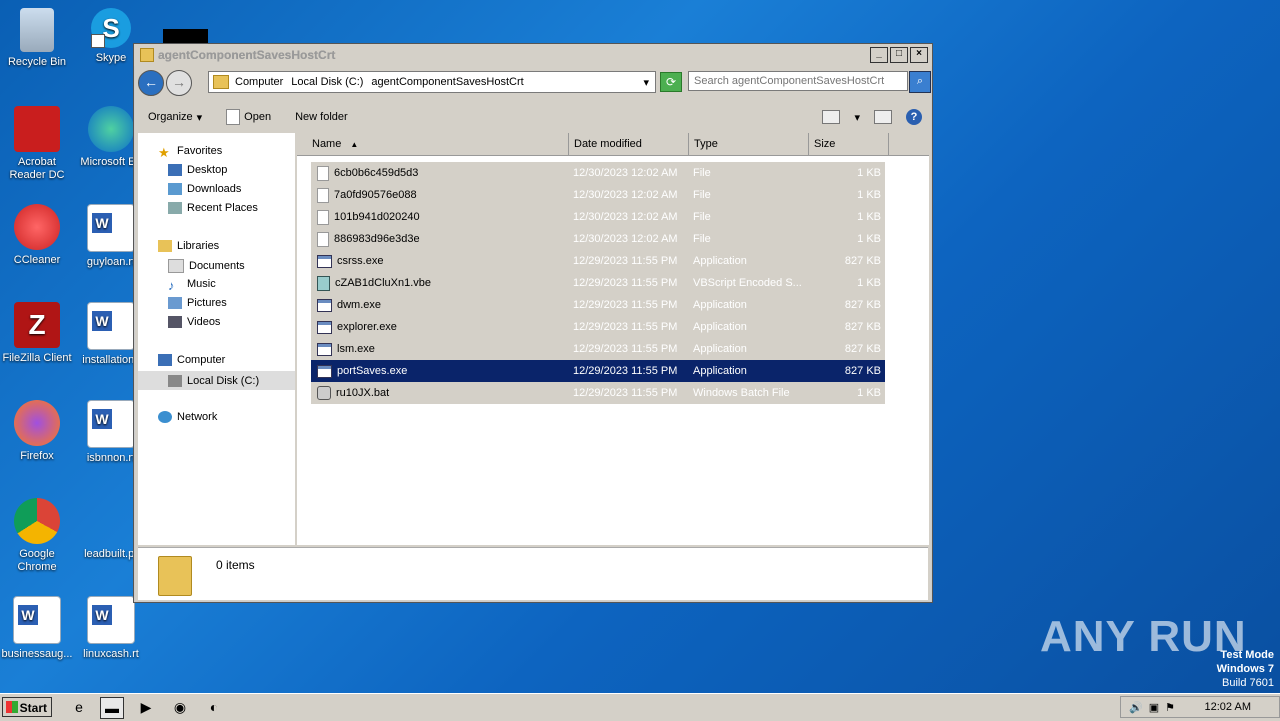 The height and width of the screenshot is (721, 1280). Describe the element at coordinates (1170, 707) in the screenshot. I see `action-center-flag-icon: ⚑` at that location.